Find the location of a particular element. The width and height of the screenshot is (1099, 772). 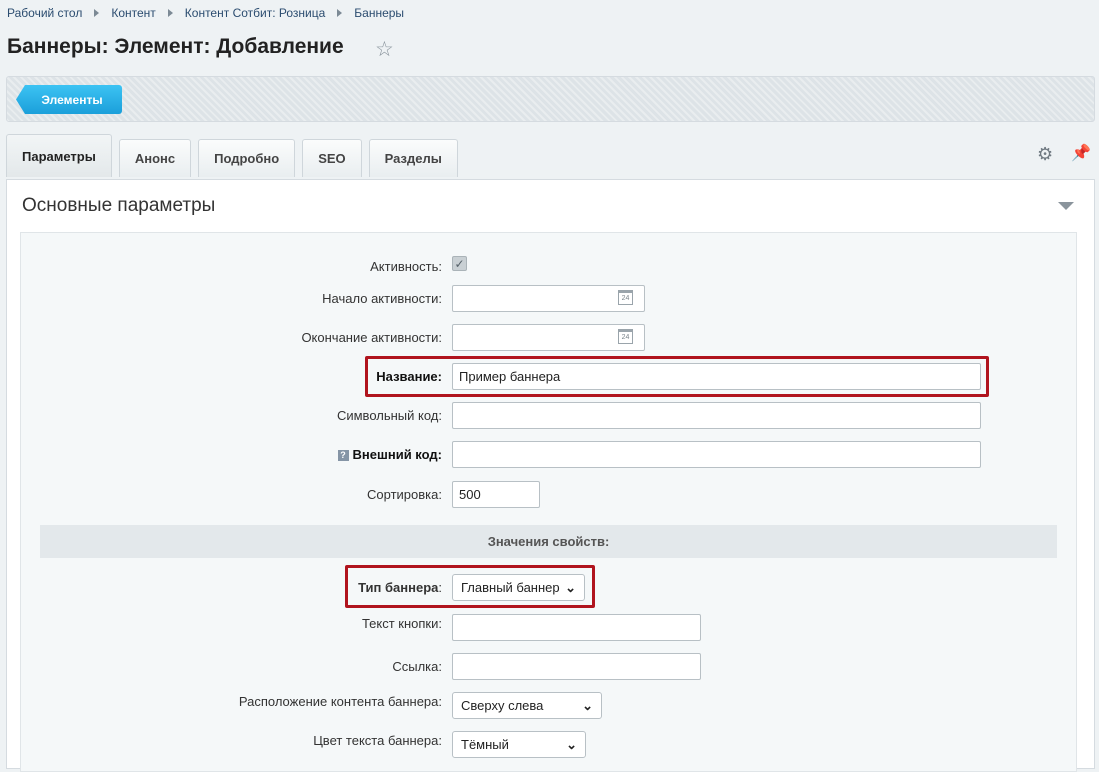

banner-type-label-wrap: Тип баннера: is located at coordinates (400, 587).